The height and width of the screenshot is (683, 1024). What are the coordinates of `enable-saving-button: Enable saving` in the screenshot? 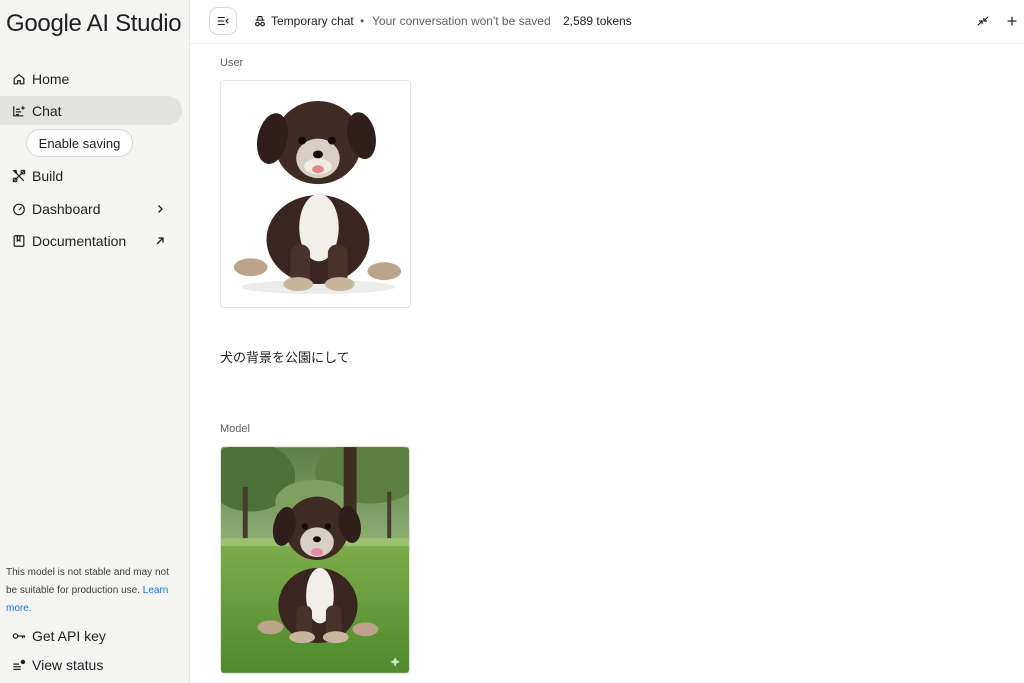 It's located at (79, 143).